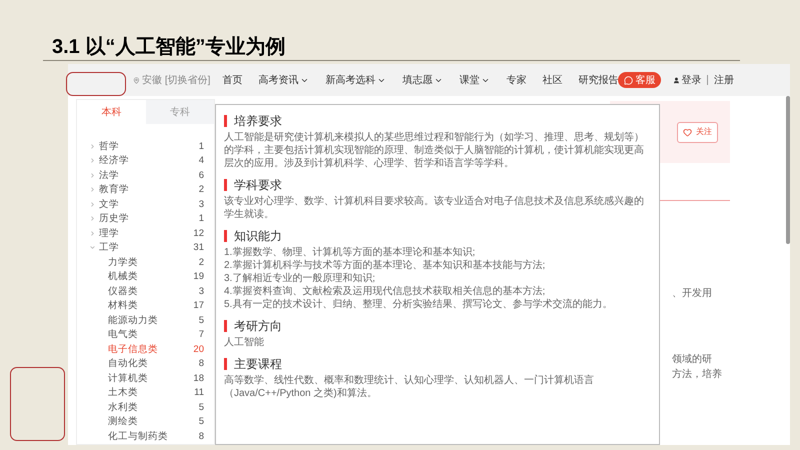  I want to click on section-text: 人工智能, so click(244, 342).